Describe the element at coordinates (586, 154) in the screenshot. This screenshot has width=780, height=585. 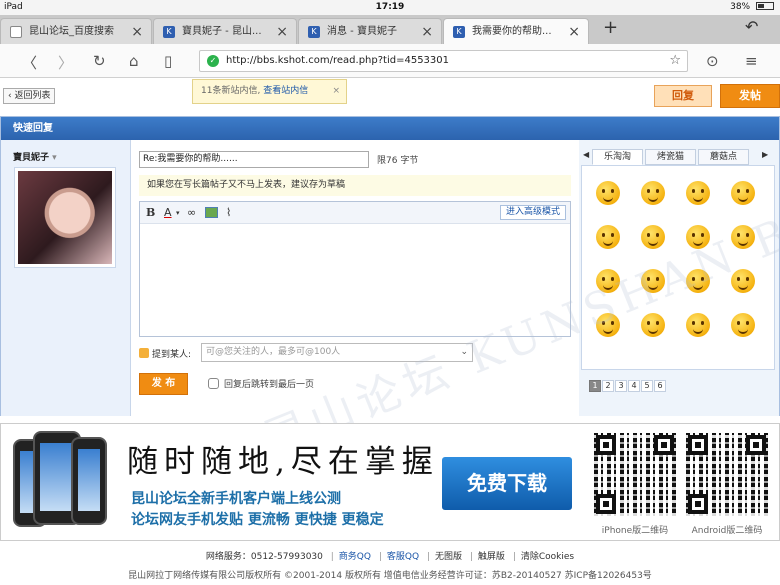
I see `arrow-left-icon: ◀` at that location.